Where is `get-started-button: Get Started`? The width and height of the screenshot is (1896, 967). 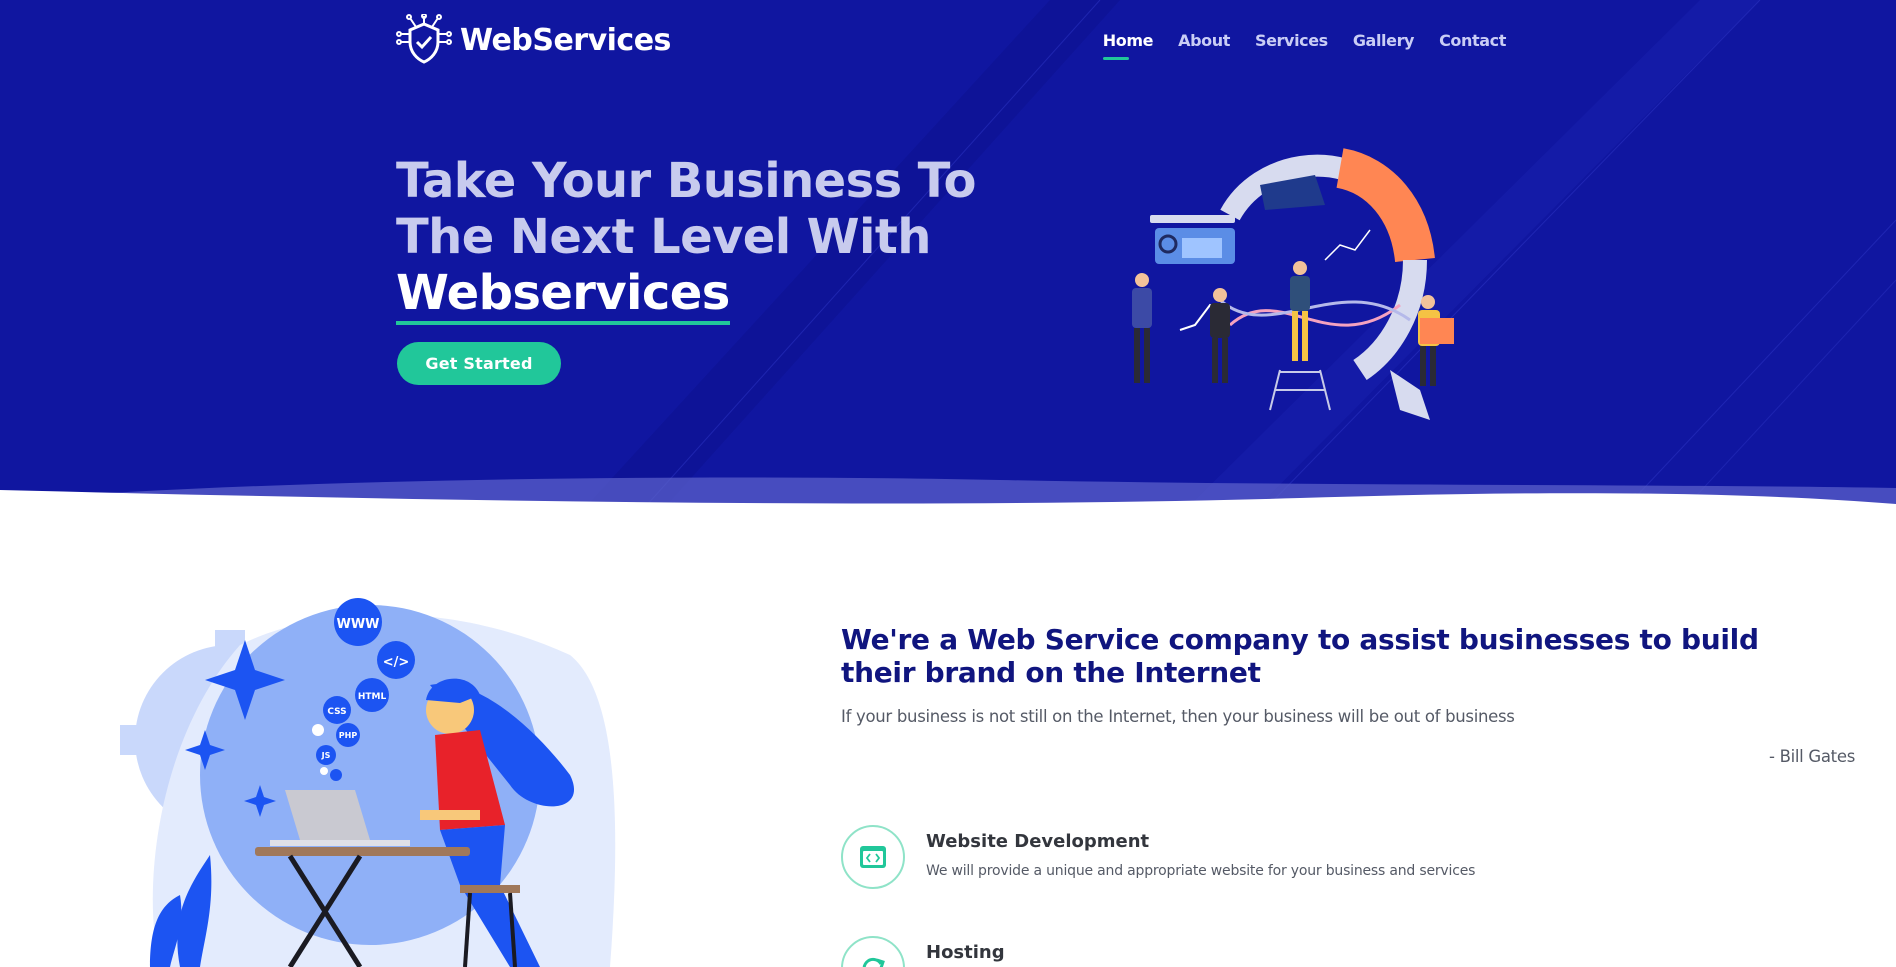 get-started-button: Get Started is located at coordinates (479, 363).